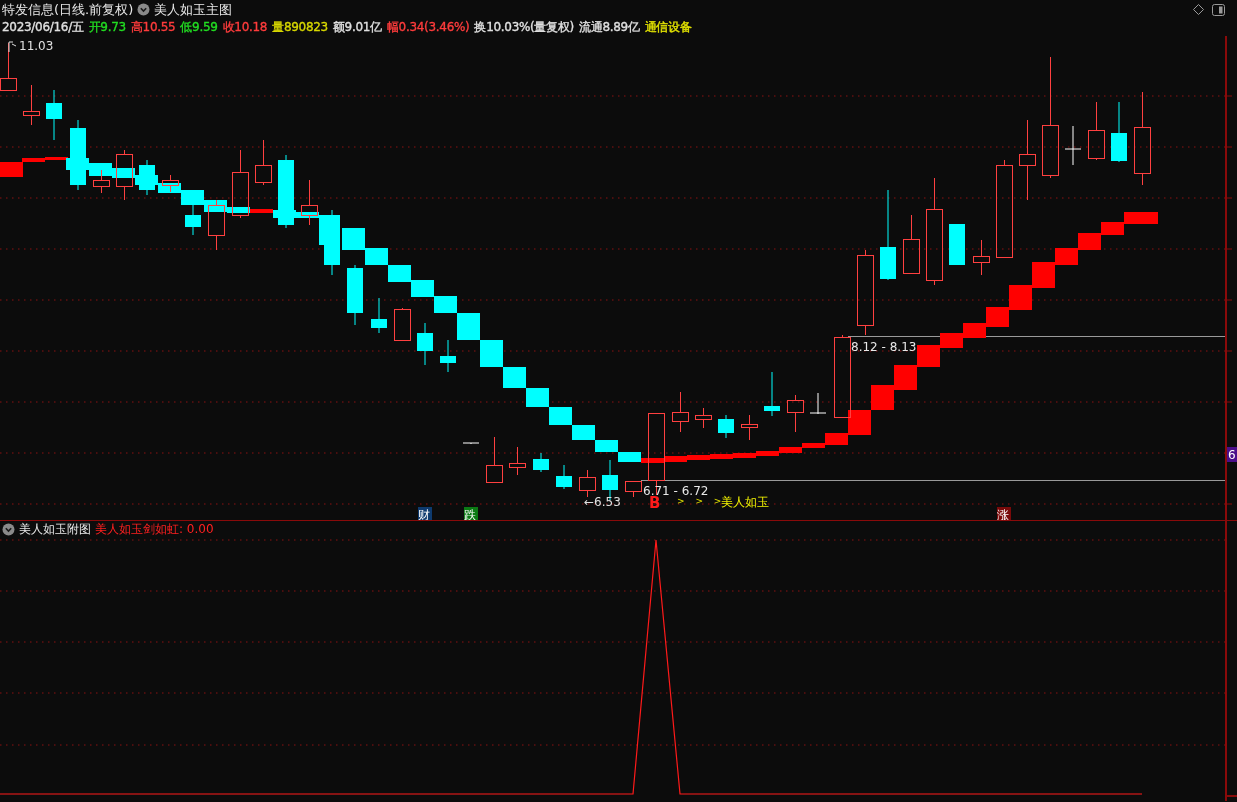 This screenshot has height=802, width=1237. Describe the element at coordinates (425, 513) in the screenshot. I see `event-tag: 财` at that location.